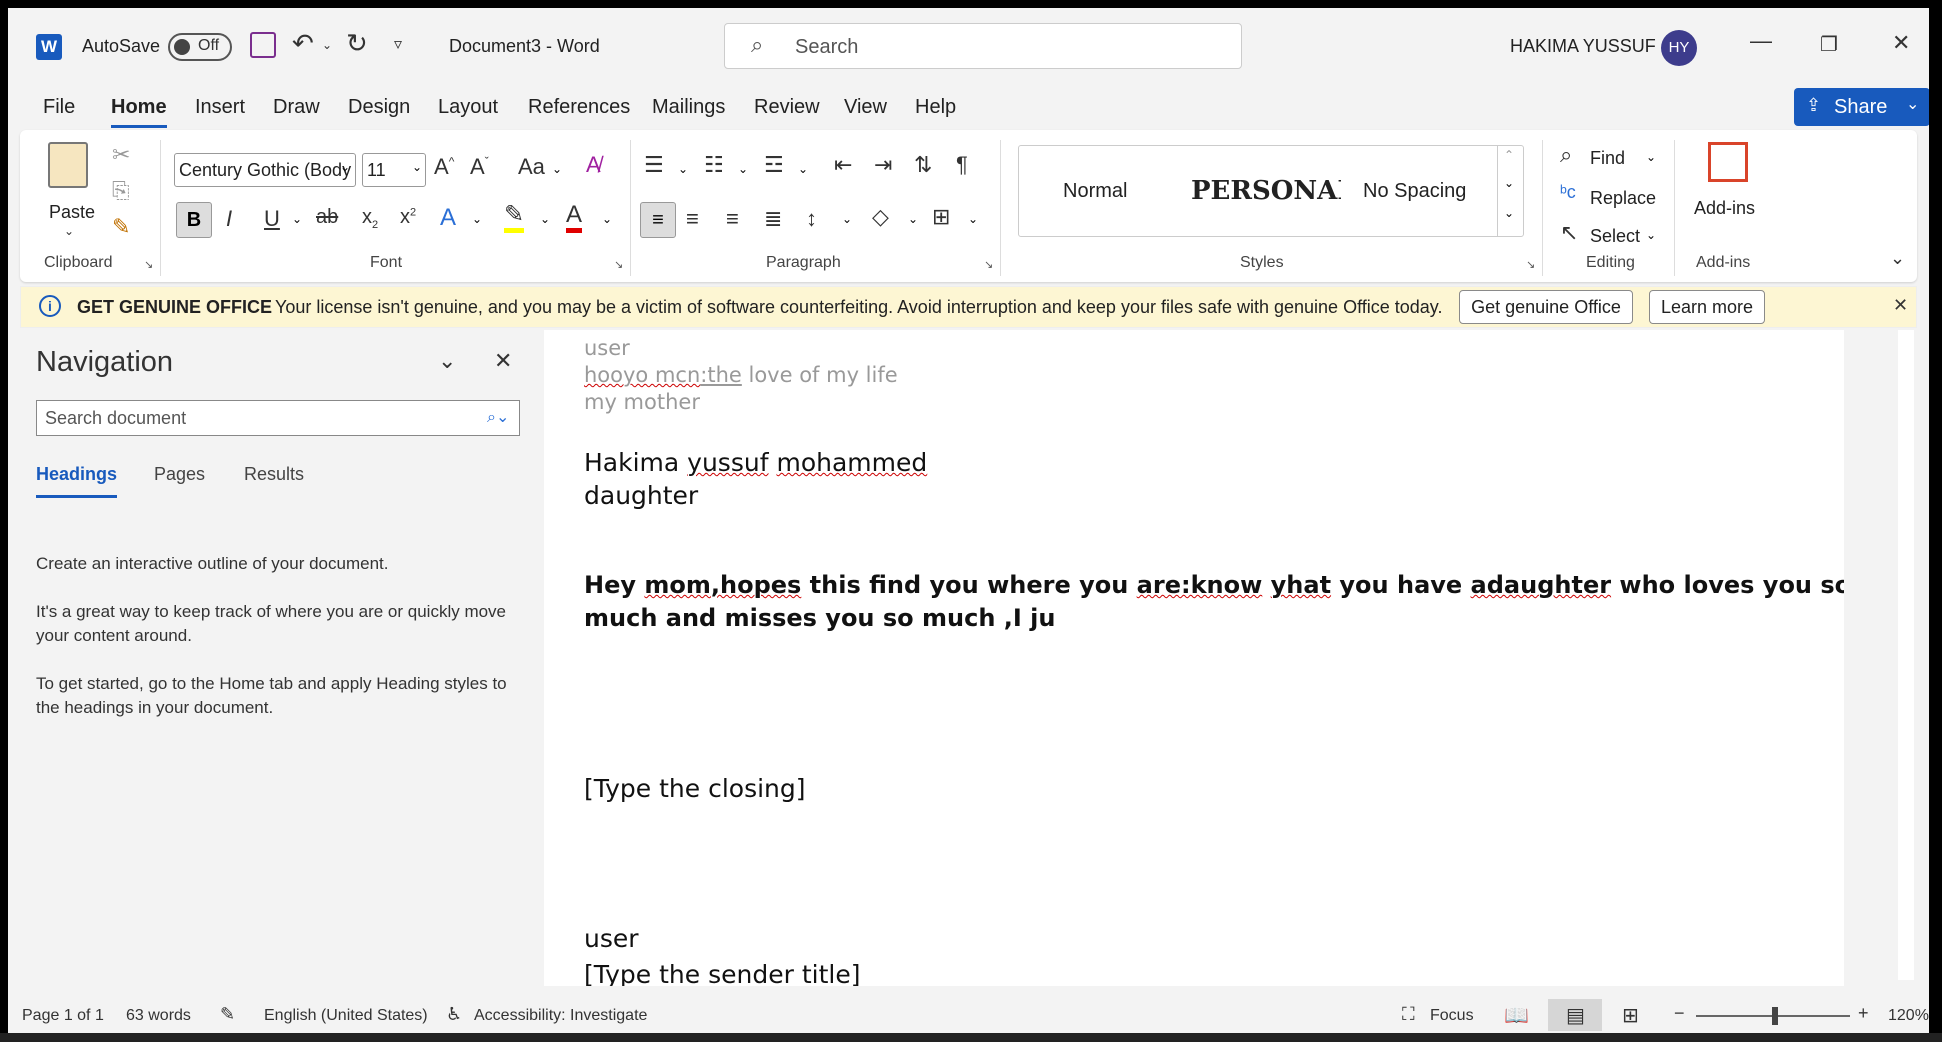 Image resolution: width=1942 pixels, height=1042 pixels. I want to click on highlight-icon: ✎, so click(514, 217).